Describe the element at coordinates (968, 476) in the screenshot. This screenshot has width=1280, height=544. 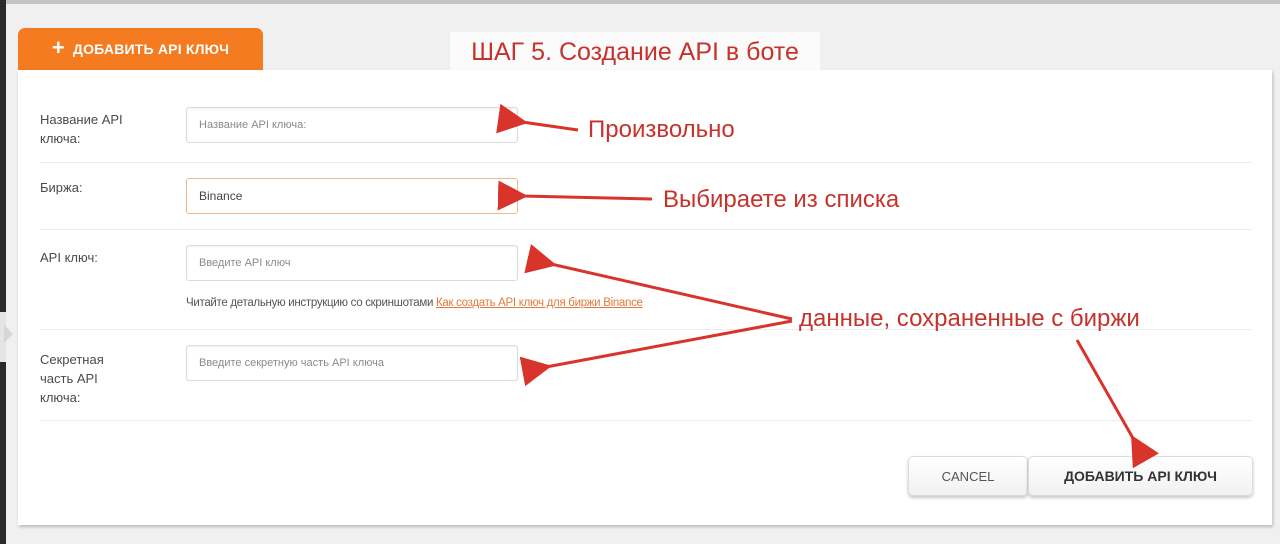
I see `cancel-button: CANCEL` at that location.